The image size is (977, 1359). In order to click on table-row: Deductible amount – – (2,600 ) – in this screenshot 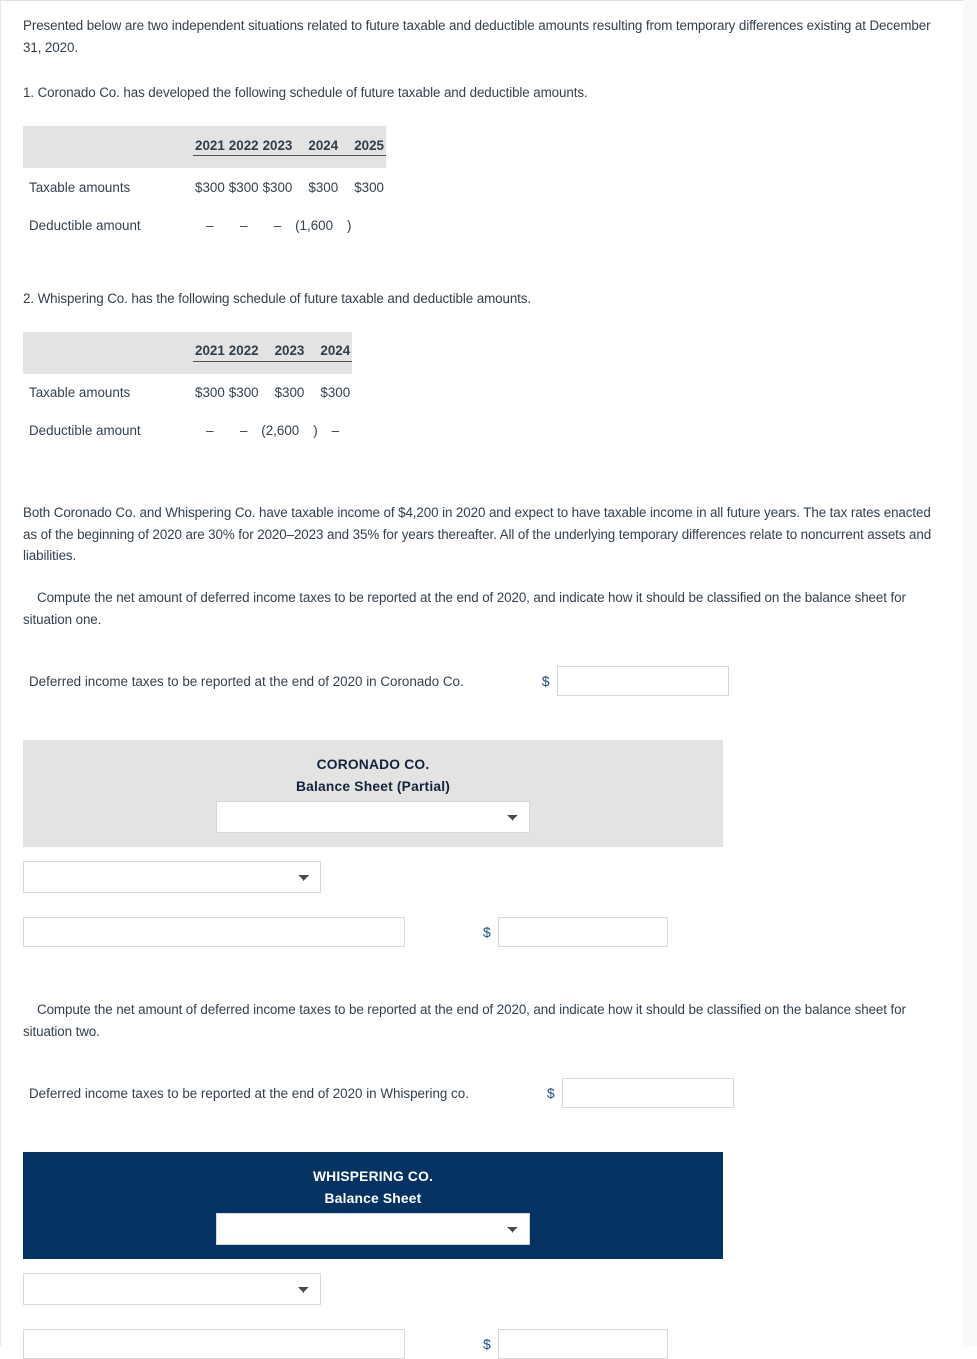, I will do `click(187, 431)`.